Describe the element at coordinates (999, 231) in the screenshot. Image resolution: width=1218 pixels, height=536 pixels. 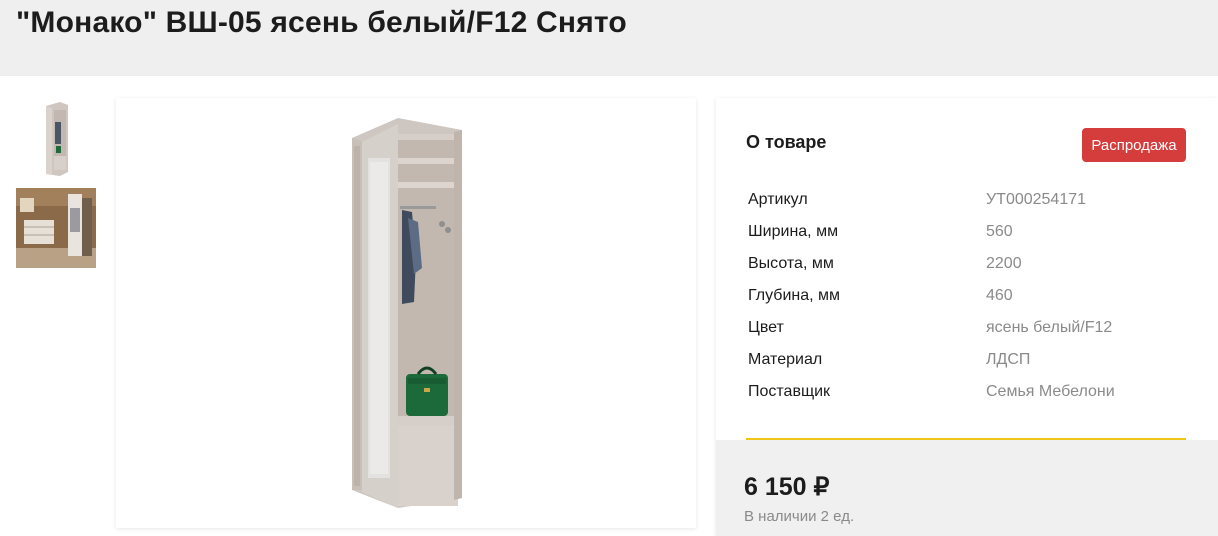
I see `spec-value: 560` at that location.